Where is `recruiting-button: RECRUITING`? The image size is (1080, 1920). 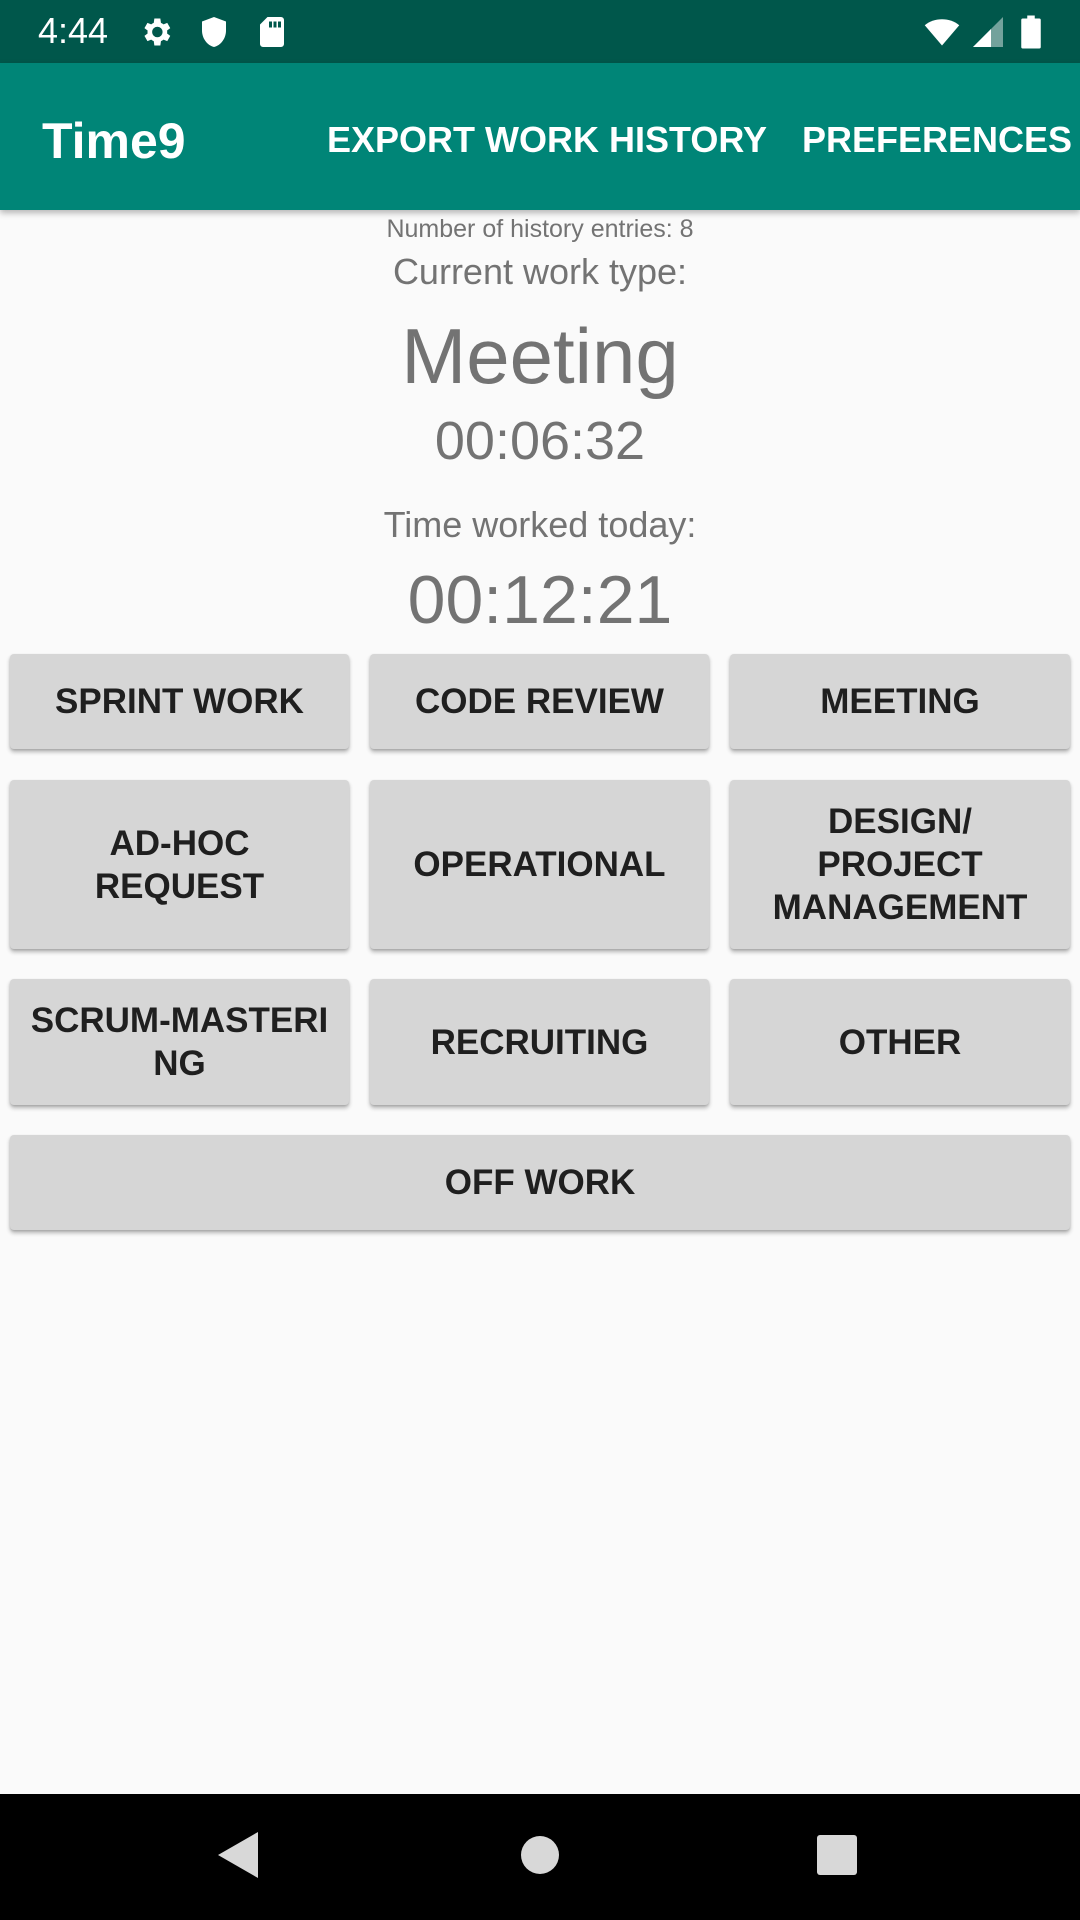
recruiting-button: RECRUITING is located at coordinates (539, 1042).